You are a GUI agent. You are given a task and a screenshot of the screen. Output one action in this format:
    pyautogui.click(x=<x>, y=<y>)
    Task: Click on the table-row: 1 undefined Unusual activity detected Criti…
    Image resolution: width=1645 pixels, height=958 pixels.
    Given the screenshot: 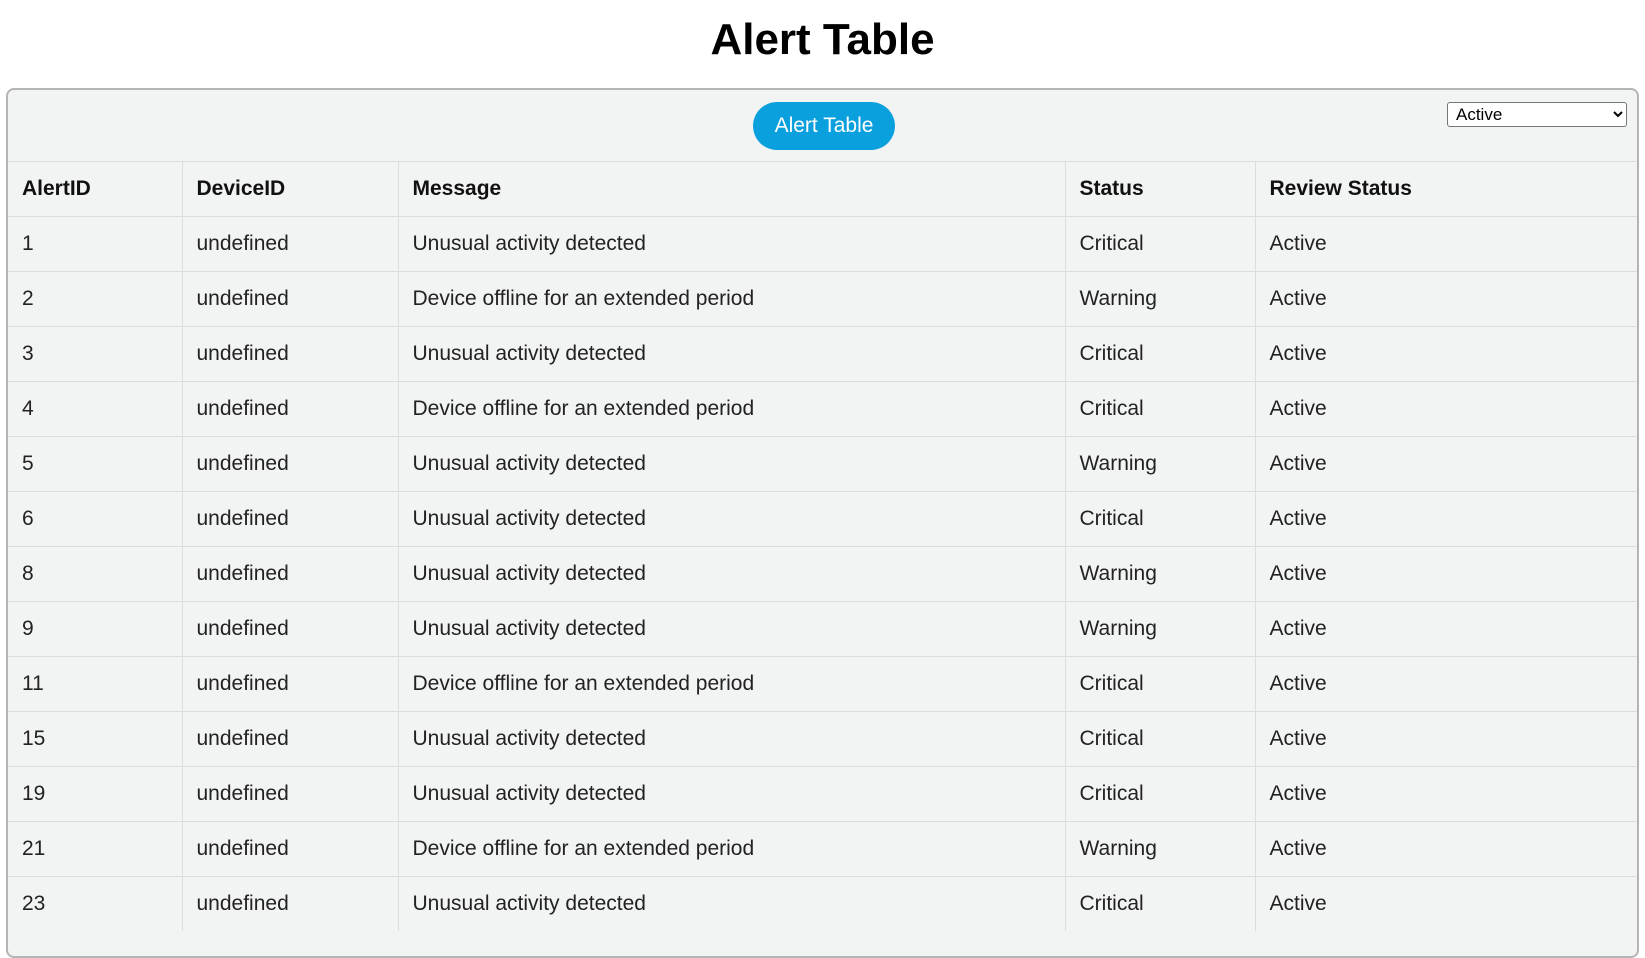 What is the action you would take?
    pyautogui.click(x=822, y=244)
    